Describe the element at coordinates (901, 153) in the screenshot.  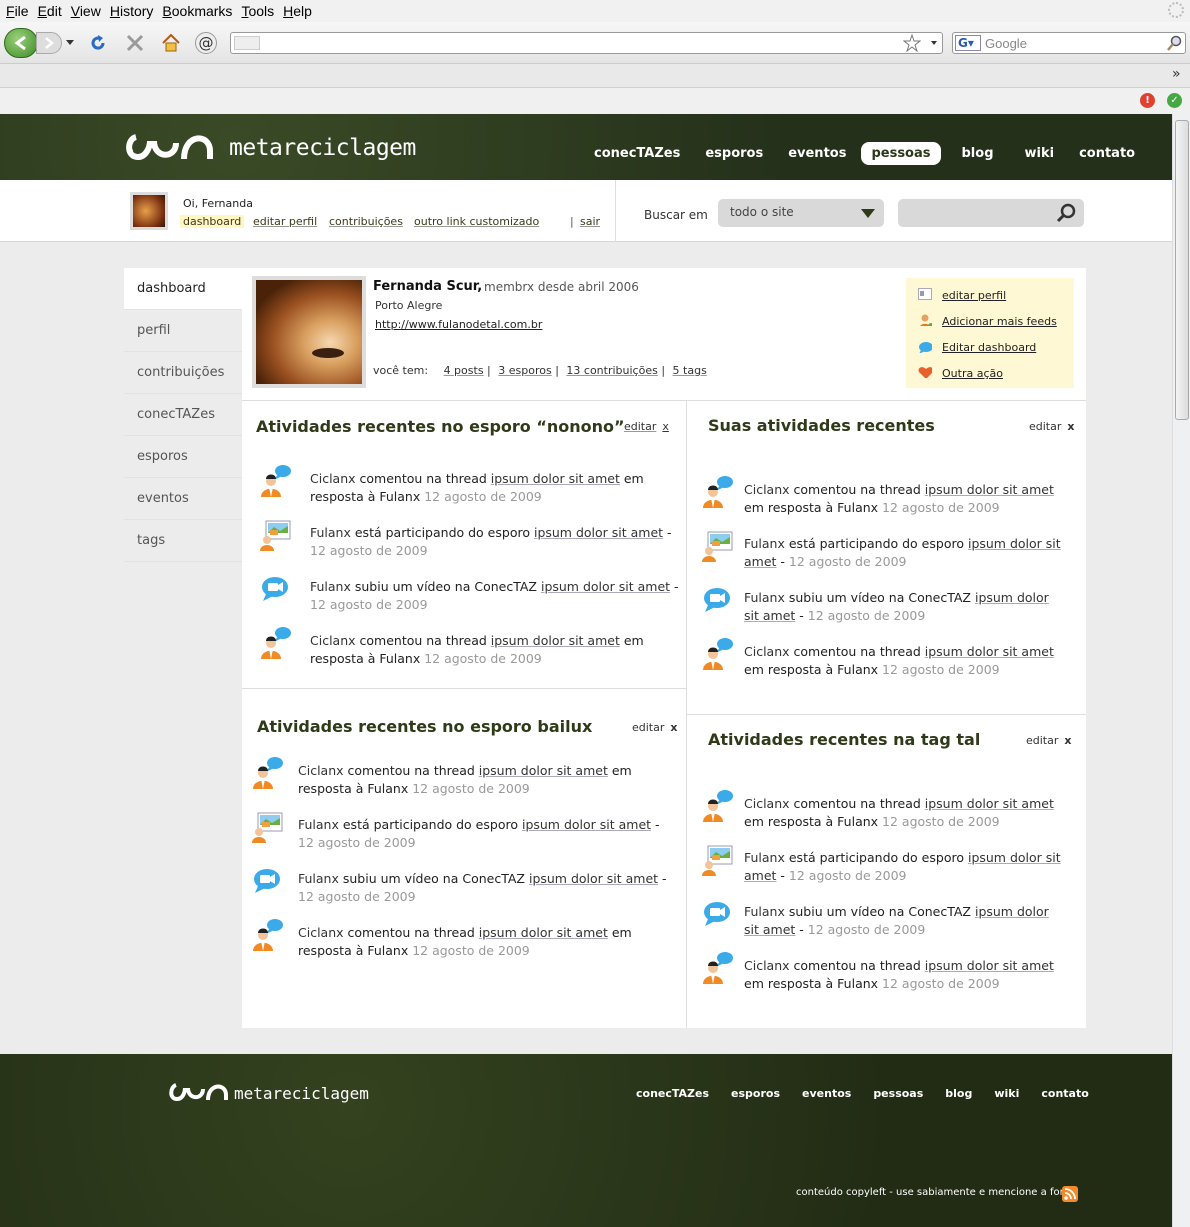
I see `nav-pessoas: pessoas` at that location.